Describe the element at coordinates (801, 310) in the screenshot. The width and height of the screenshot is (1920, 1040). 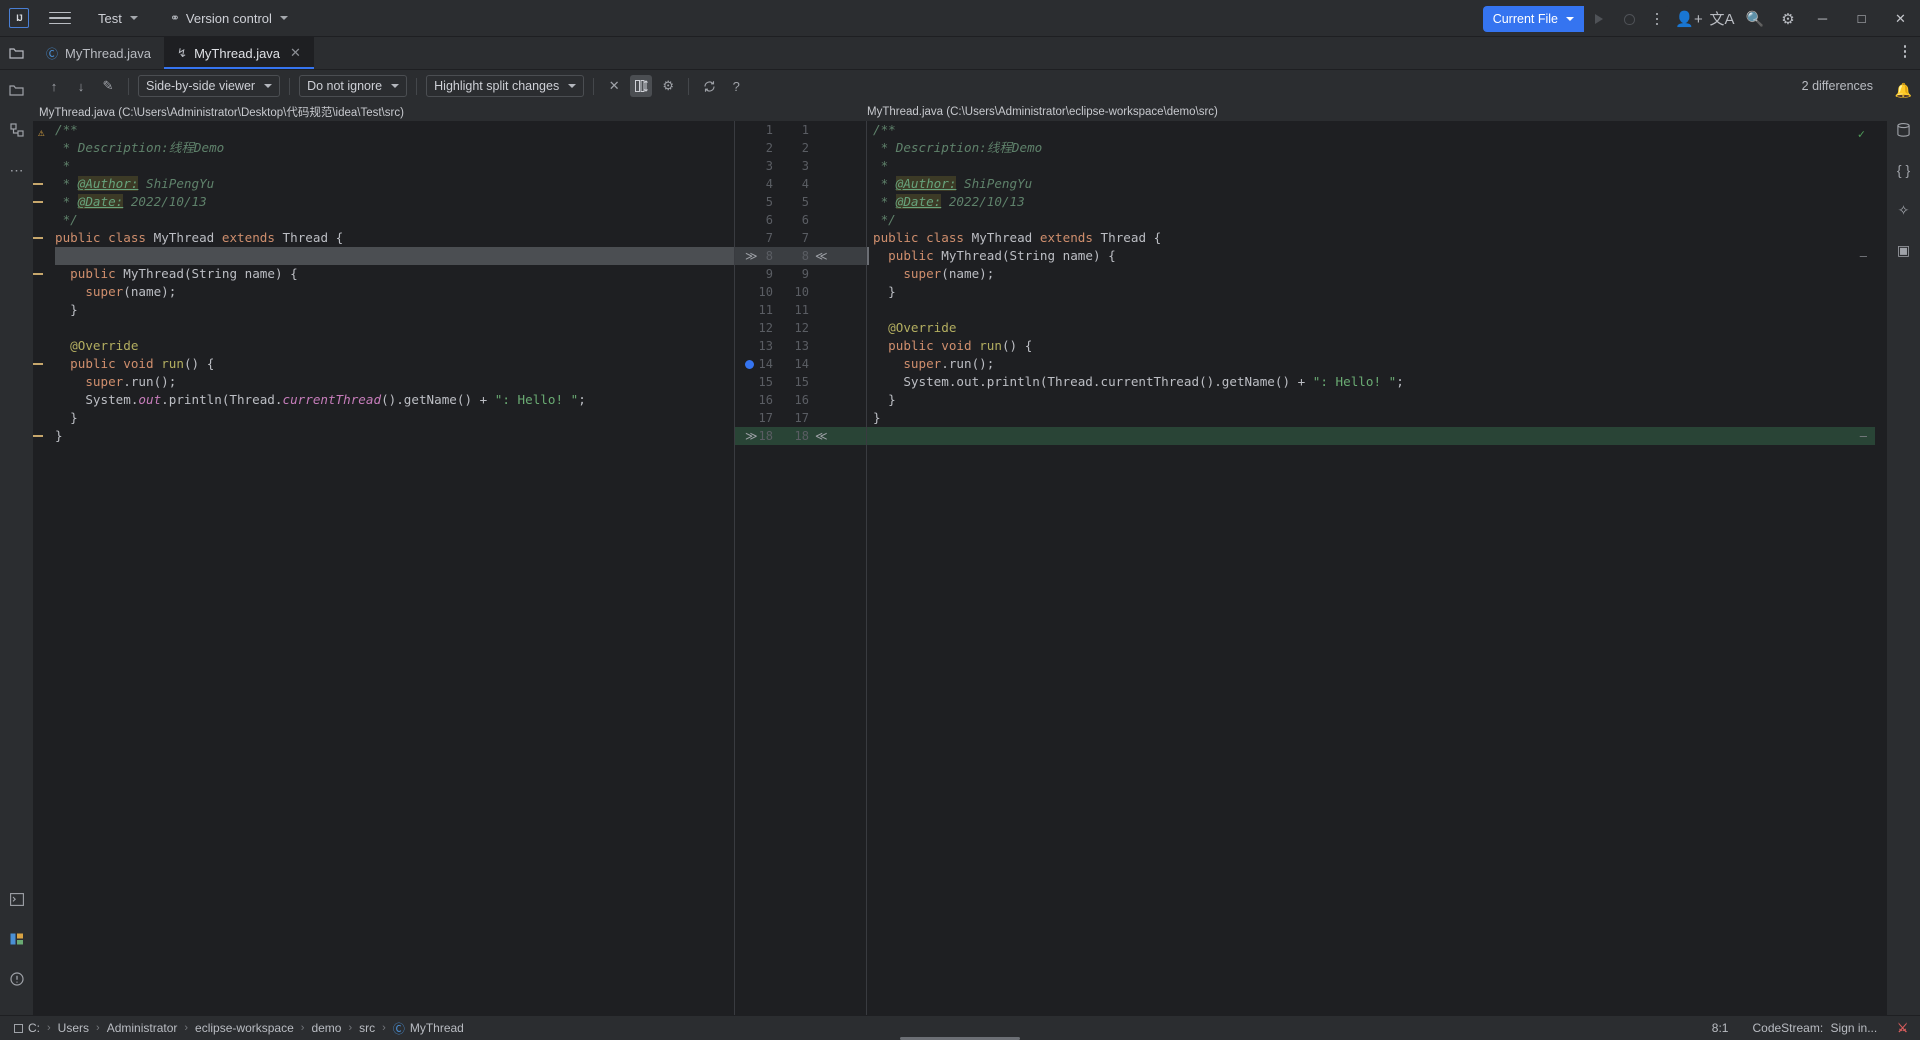
I see `gutter-line: 11 11` at that location.